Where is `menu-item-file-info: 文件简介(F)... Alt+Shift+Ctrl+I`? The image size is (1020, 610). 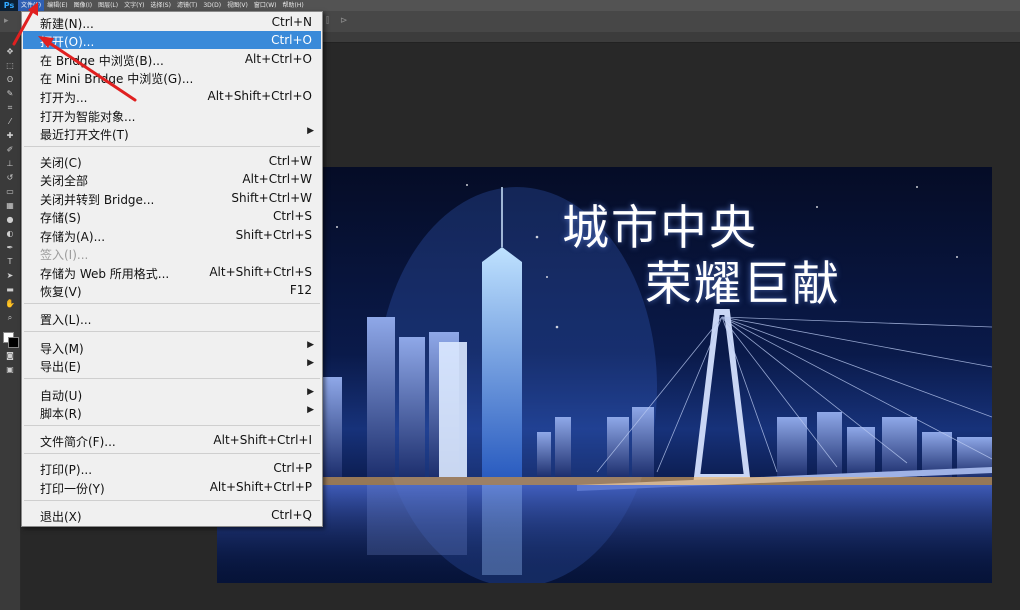
menu-item-file-info: 文件简介(F)... Alt+Shift+Ctrl+I is located at coordinates (172, 440).